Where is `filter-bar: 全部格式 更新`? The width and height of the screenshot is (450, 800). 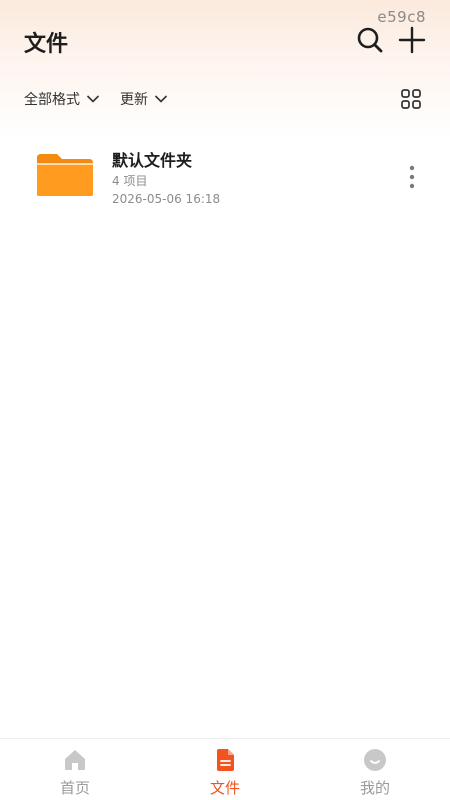 filter-bar: 全部格式 更新 is located at coordinates (225, 99).